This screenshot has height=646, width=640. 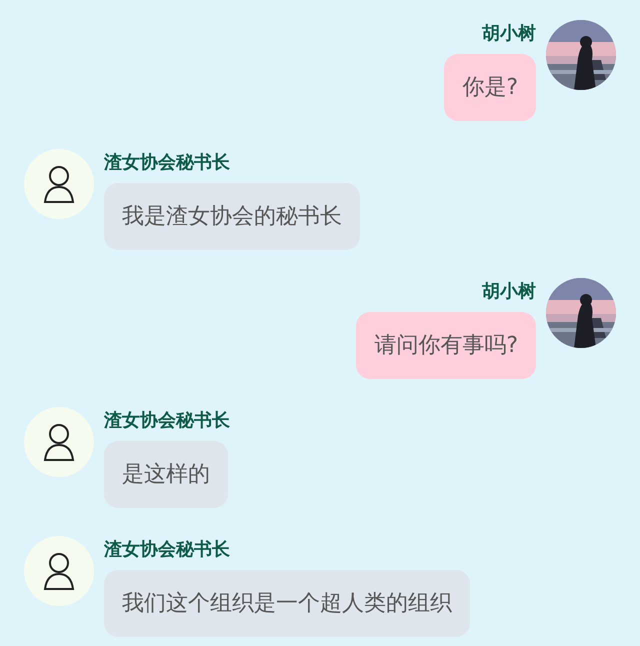 I want to click on message-bubble: 我们这个组织是一个超人类的组织, so click(x=287, y=603).